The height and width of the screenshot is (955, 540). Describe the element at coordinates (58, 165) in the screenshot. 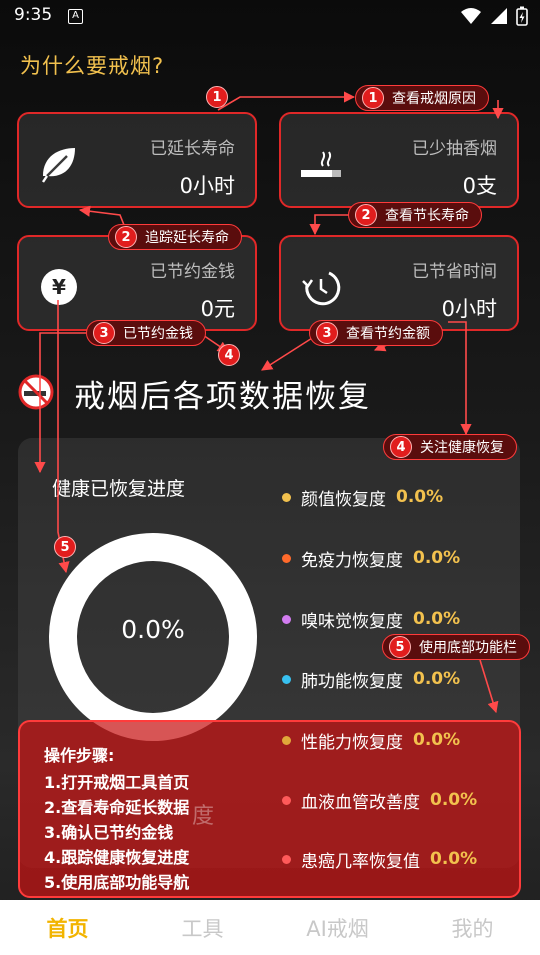

I see `leaf-icon` at that location.